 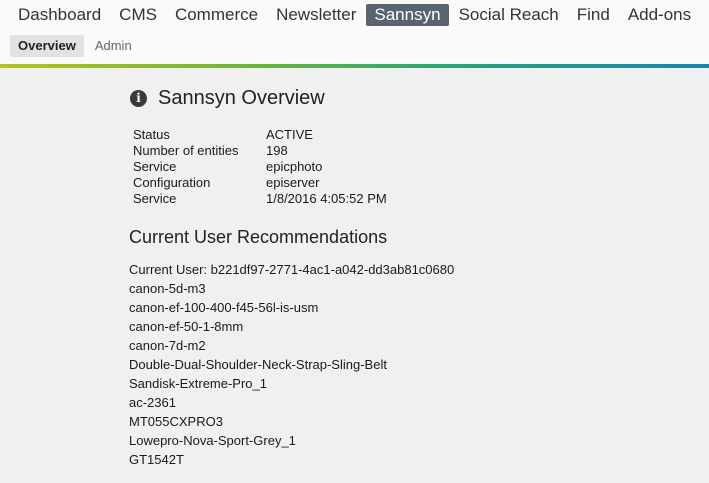 I want to click on service-time-row: Service 1/8/2016 4:05:52 PM, so click(x=260, y=199).